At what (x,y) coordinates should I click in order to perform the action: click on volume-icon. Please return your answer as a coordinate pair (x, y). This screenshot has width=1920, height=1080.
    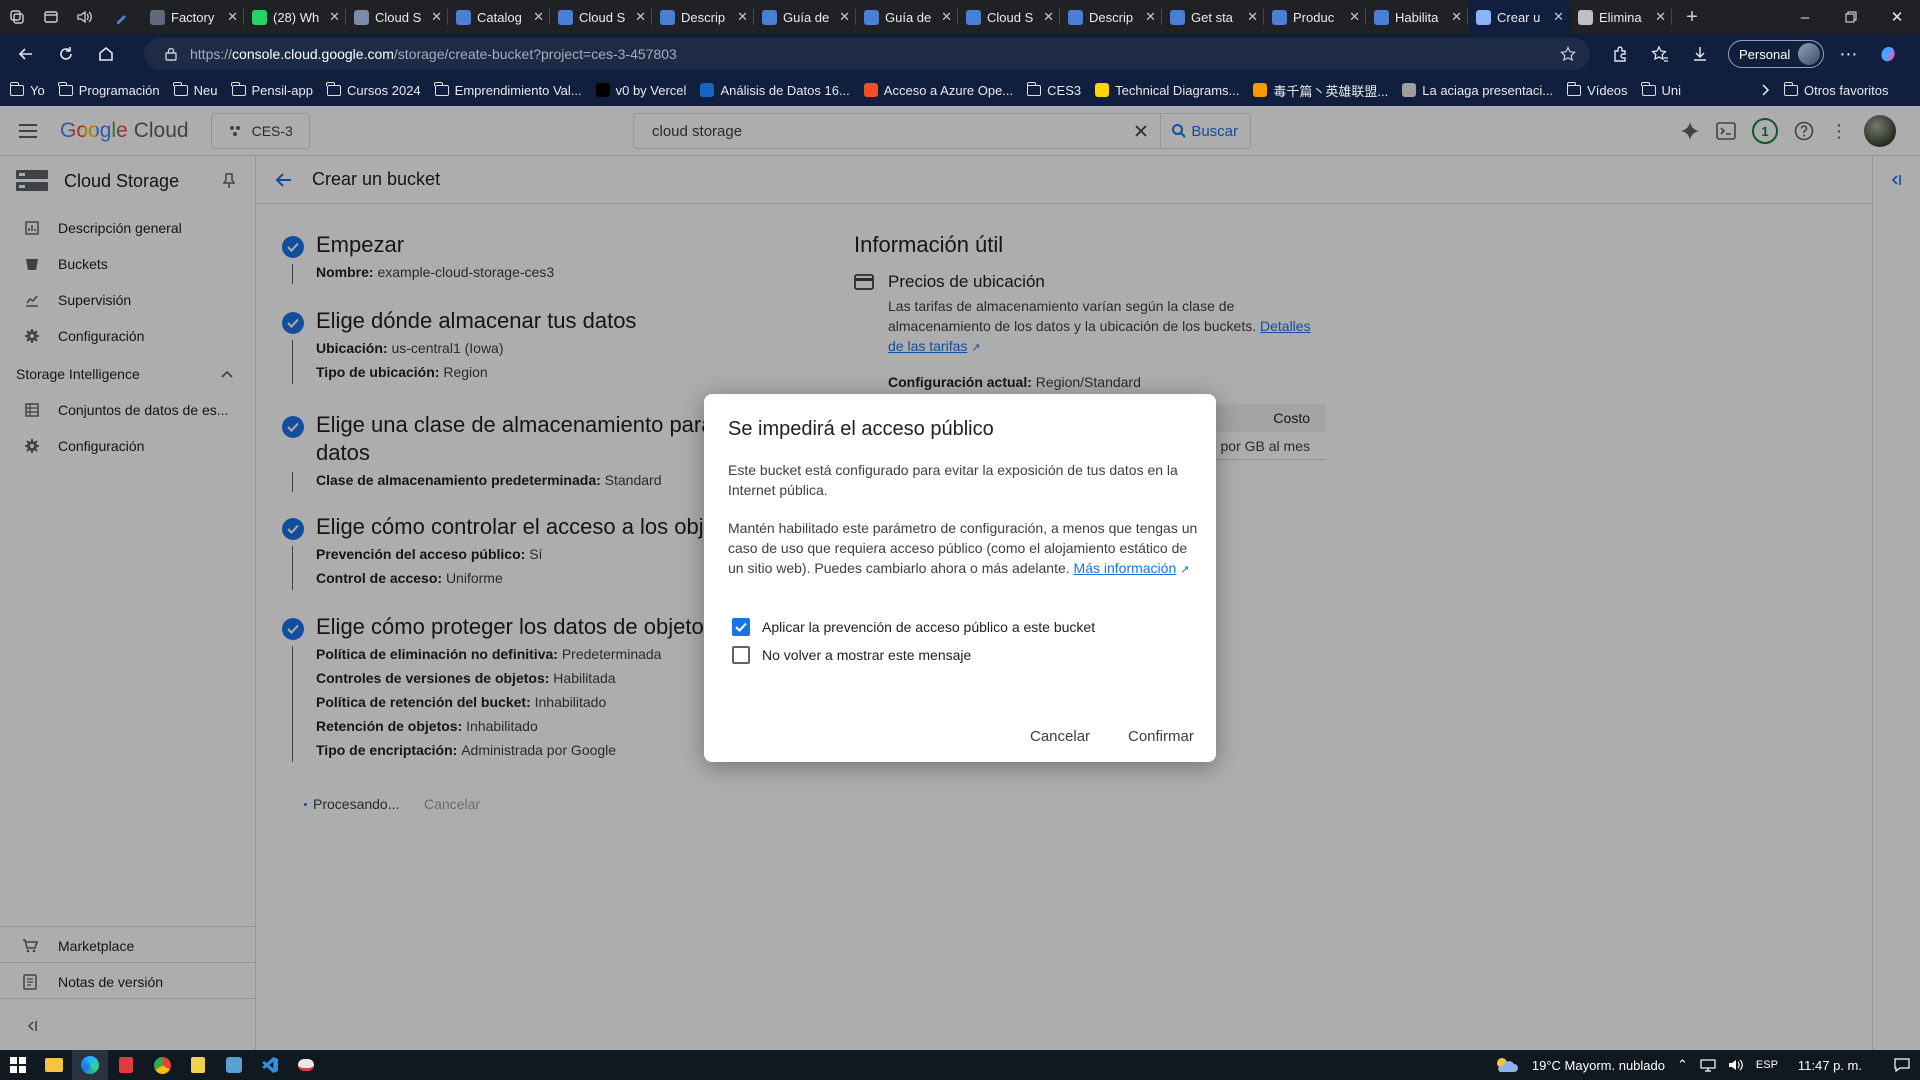
    Looking at the image, I should click on (1736, 1065).